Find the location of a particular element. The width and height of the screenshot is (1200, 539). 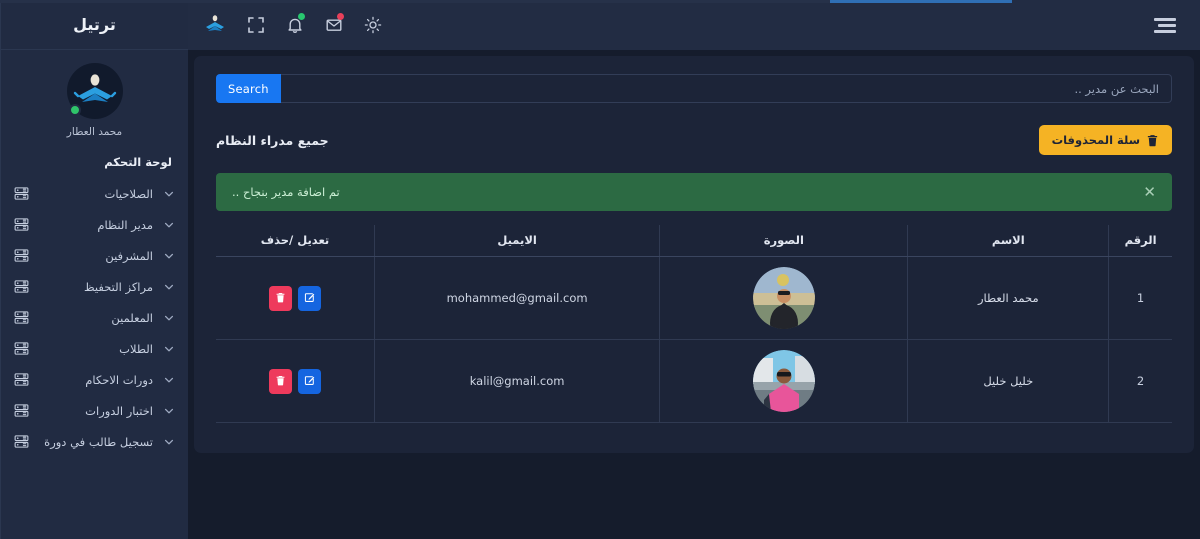

hamburger-icon is located at coordinates (1165, 25).